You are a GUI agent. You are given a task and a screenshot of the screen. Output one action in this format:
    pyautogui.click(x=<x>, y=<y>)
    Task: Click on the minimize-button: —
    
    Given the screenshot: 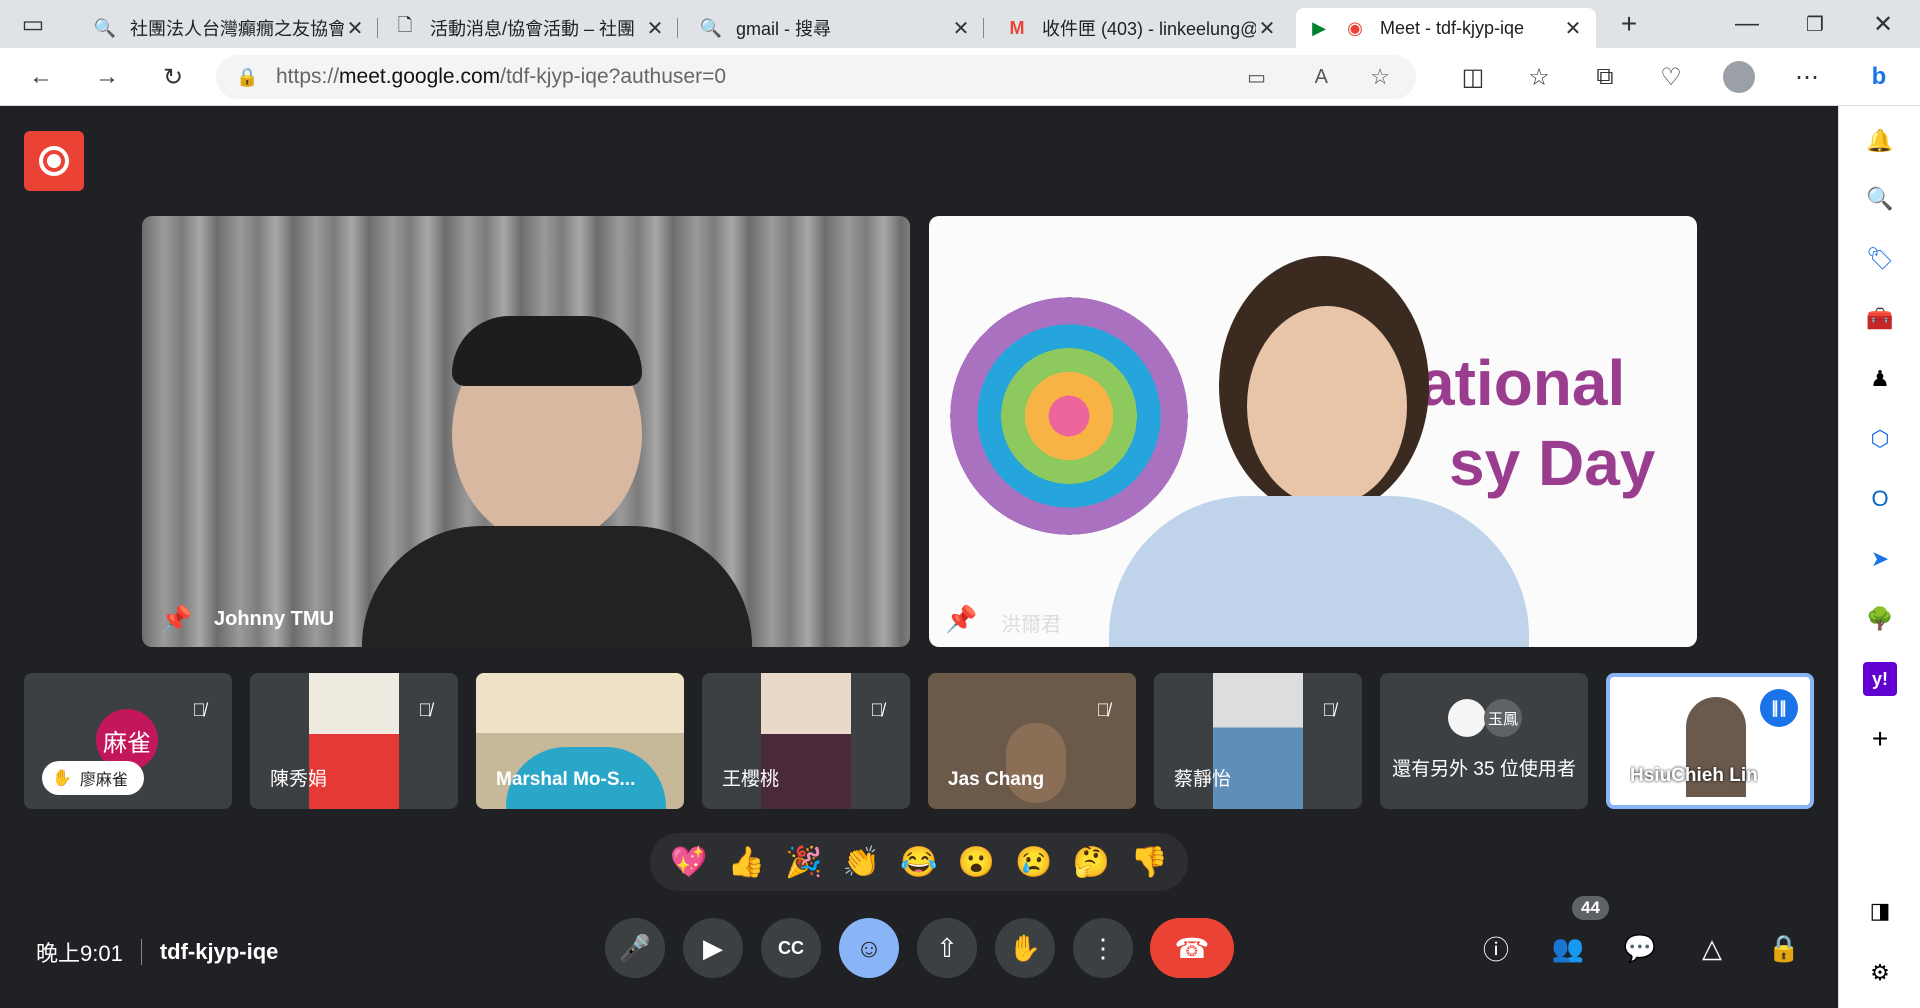 What is the action you would take?
    pyautogui.click(x=1747, y=24)
    